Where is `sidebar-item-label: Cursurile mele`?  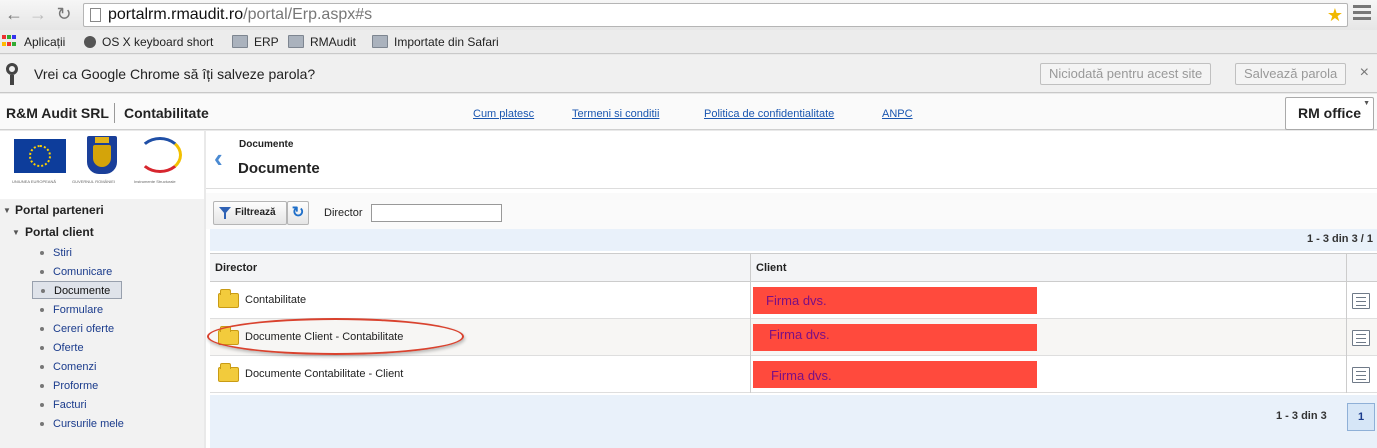 sidebar-item-label: Cursurile mele is located at coordinates (88, 424).